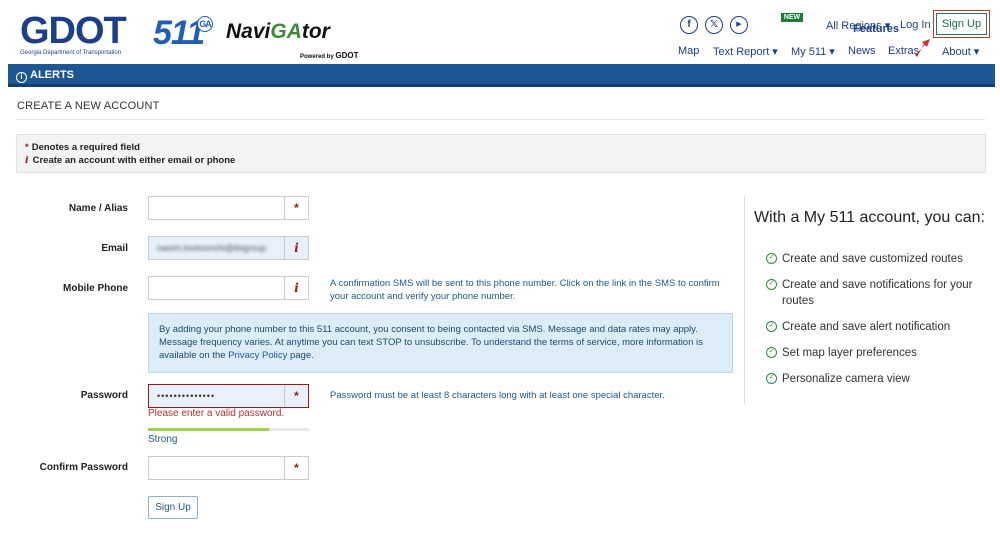 Image resolution: width=1000 pixels, height=545 pixels. I want to click on sign-up-highlight: Sign Up, so click(961, 24).